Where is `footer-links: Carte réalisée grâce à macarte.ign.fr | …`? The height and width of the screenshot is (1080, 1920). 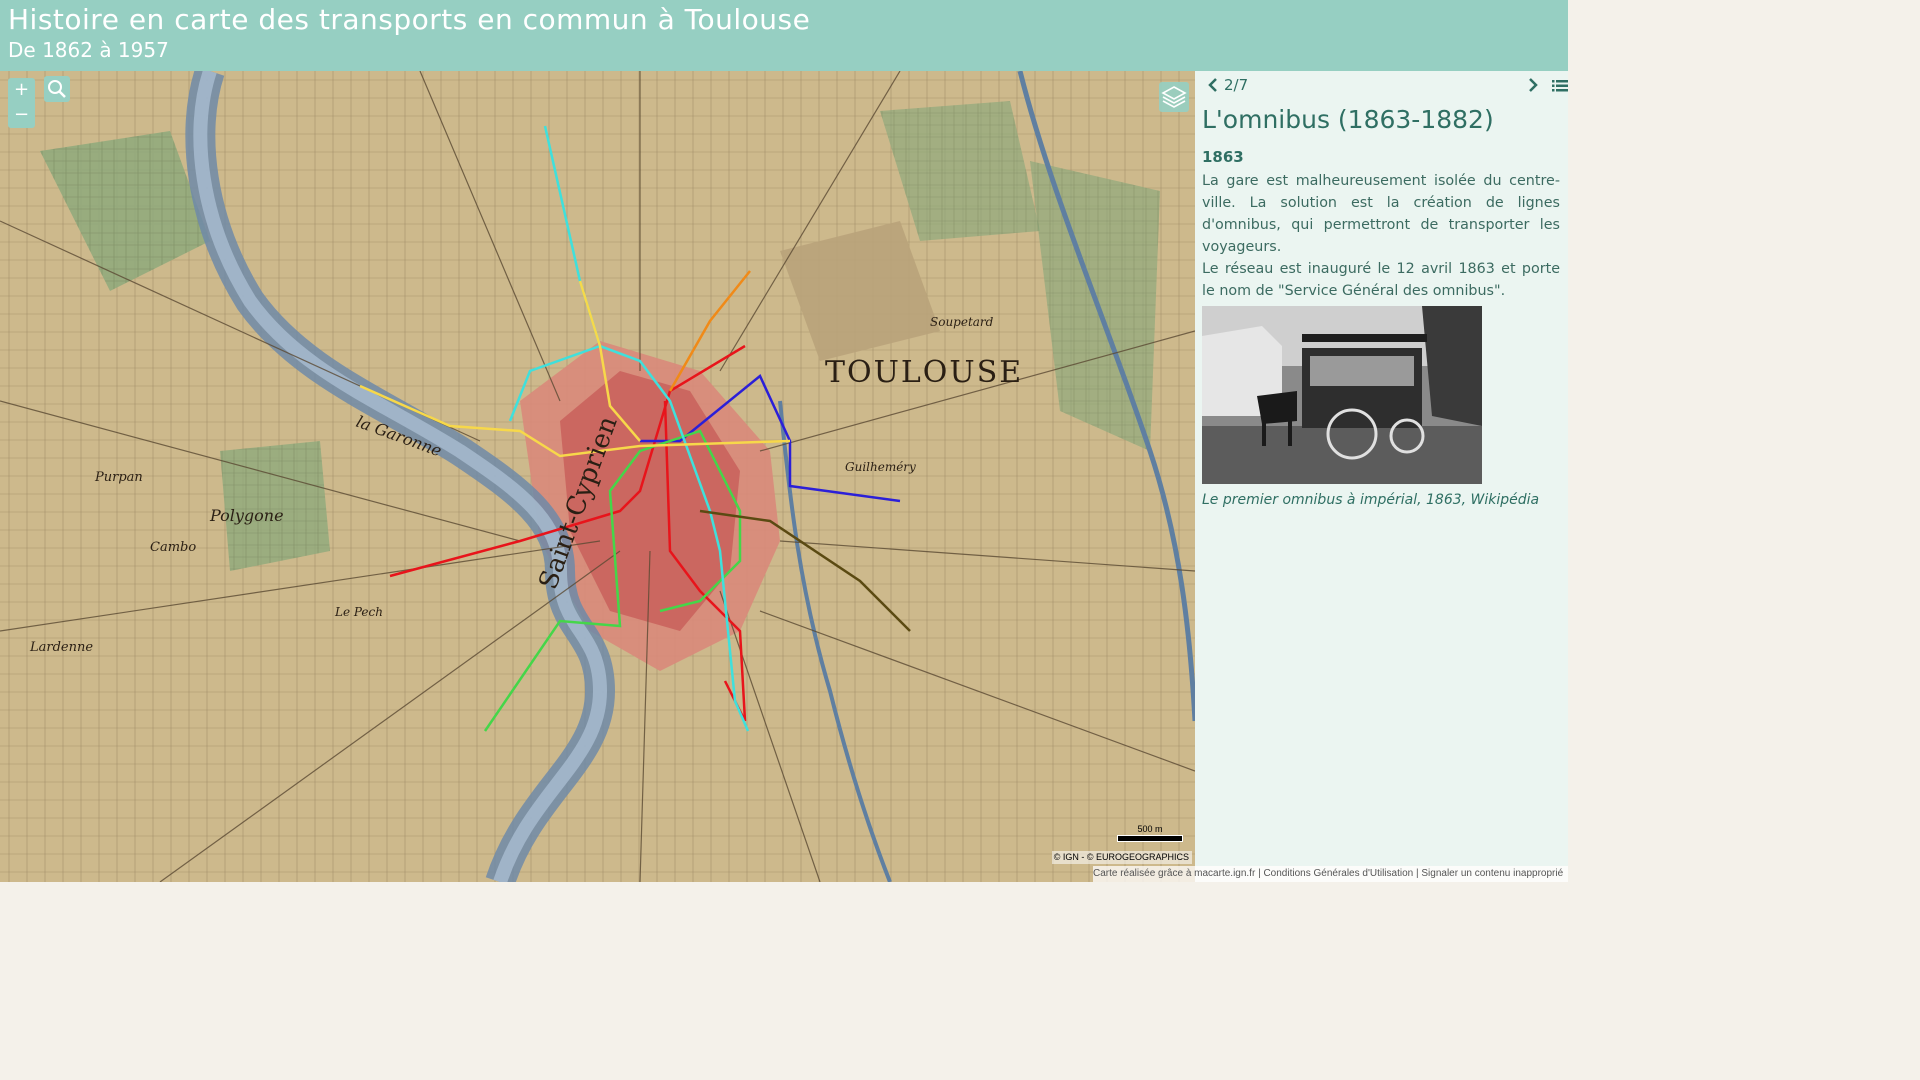
footer-links: Carte réalisée grâce à macarte.ign.fr | … is located at coordinates (1330, 874).